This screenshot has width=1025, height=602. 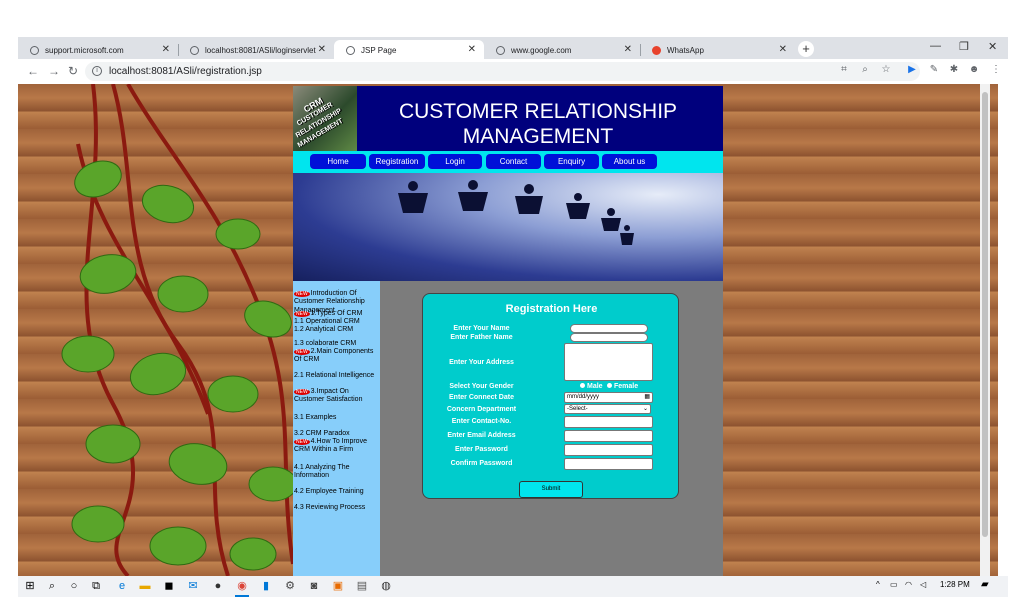 What do you see at coordinates (34, 50) in the screenshot?
I see `globe-icon` at bounding box center [34, 50].